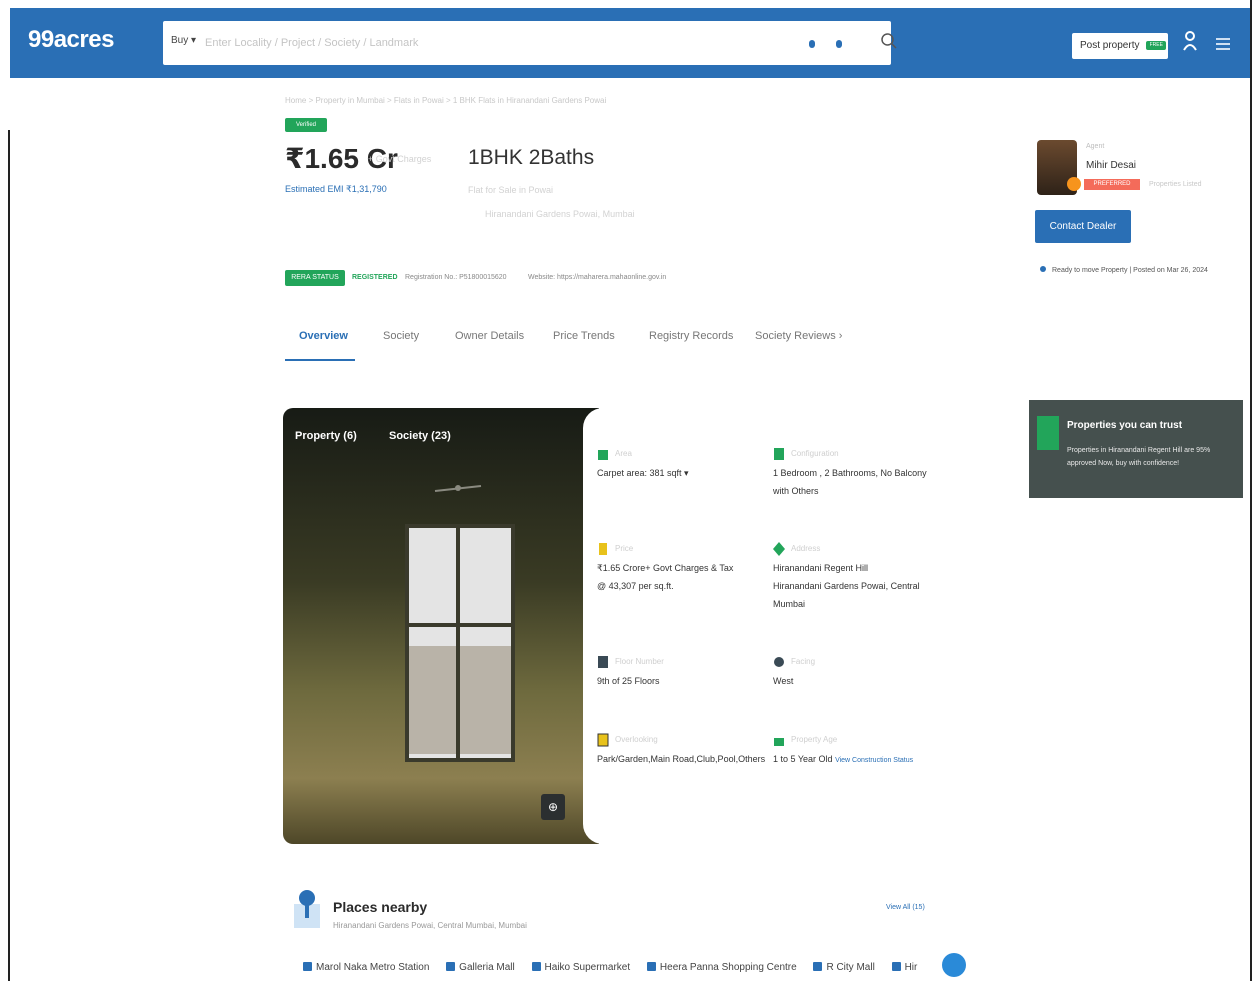 The height and width of the screenshot is (981, 1254). Describe the element at coordinates (485, 43) in the screenshot. I see `search-input` at that location.